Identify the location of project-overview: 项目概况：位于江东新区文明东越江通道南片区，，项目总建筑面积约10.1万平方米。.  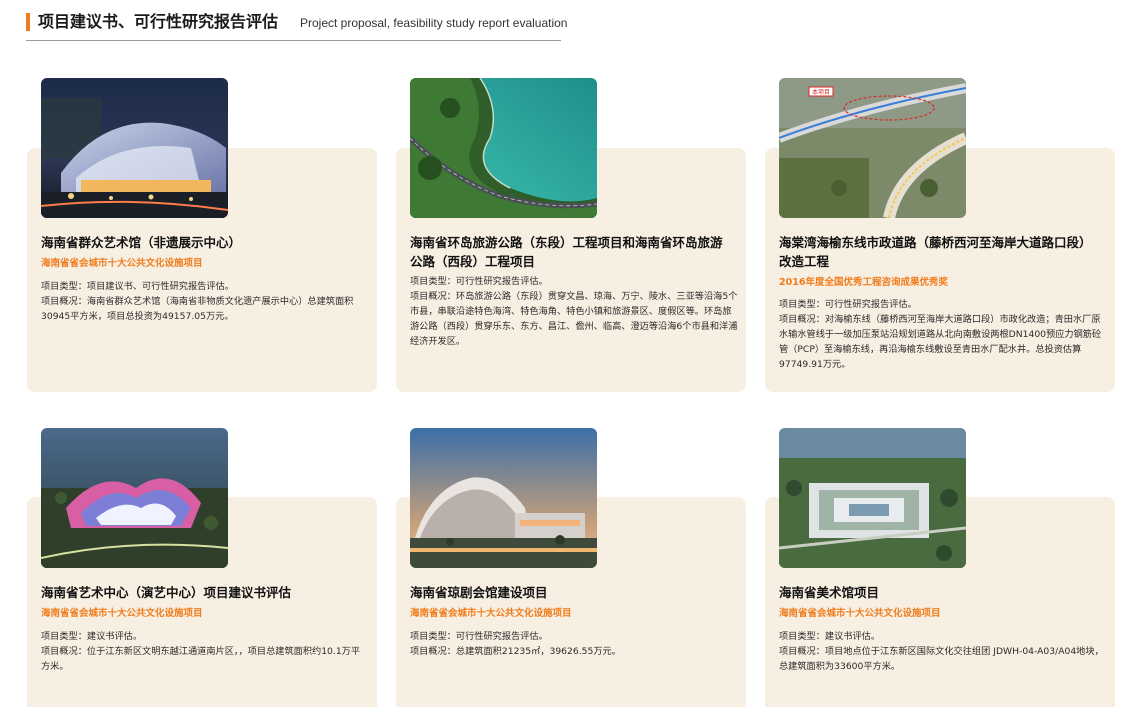
(201, 659).